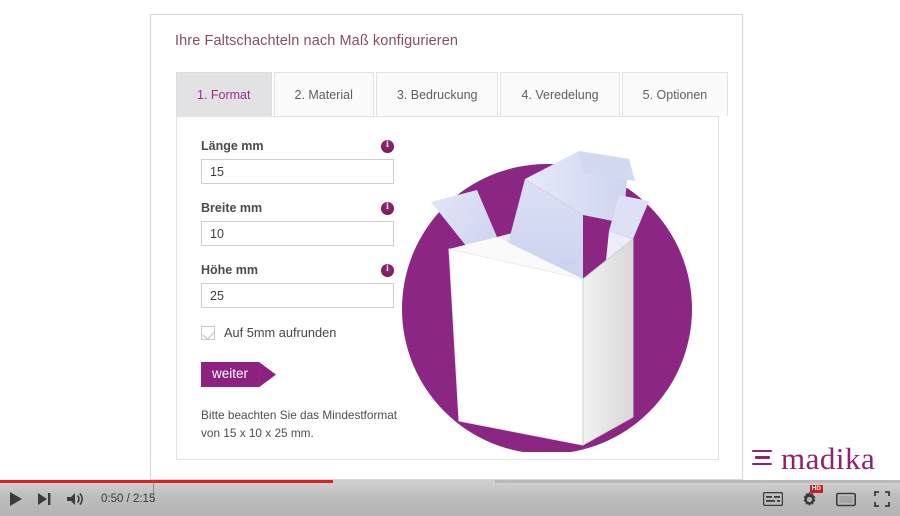 Image resolution: width=900 pixels, height=516 pixels. Describe the element at coordinates (809, 499) in the screenshot. I see `settings-gear-icon` at that location.